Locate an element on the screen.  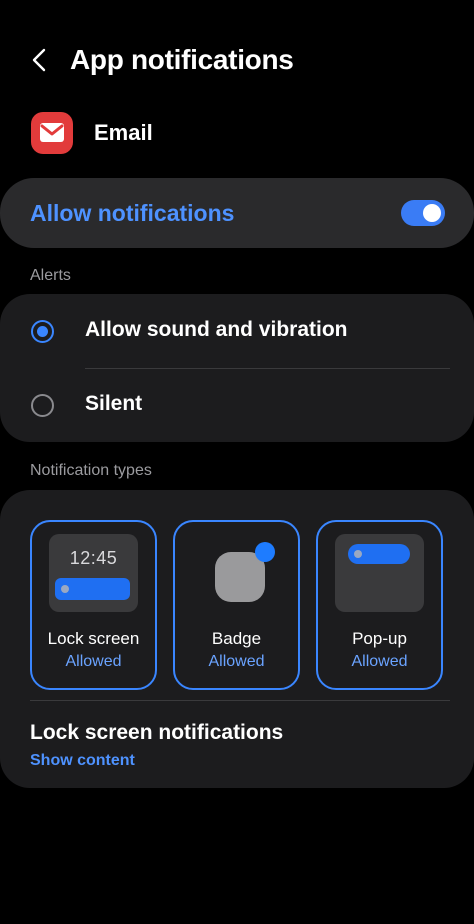
tile-status-lock-screen: Allowed is located at coordinates (93, 661).